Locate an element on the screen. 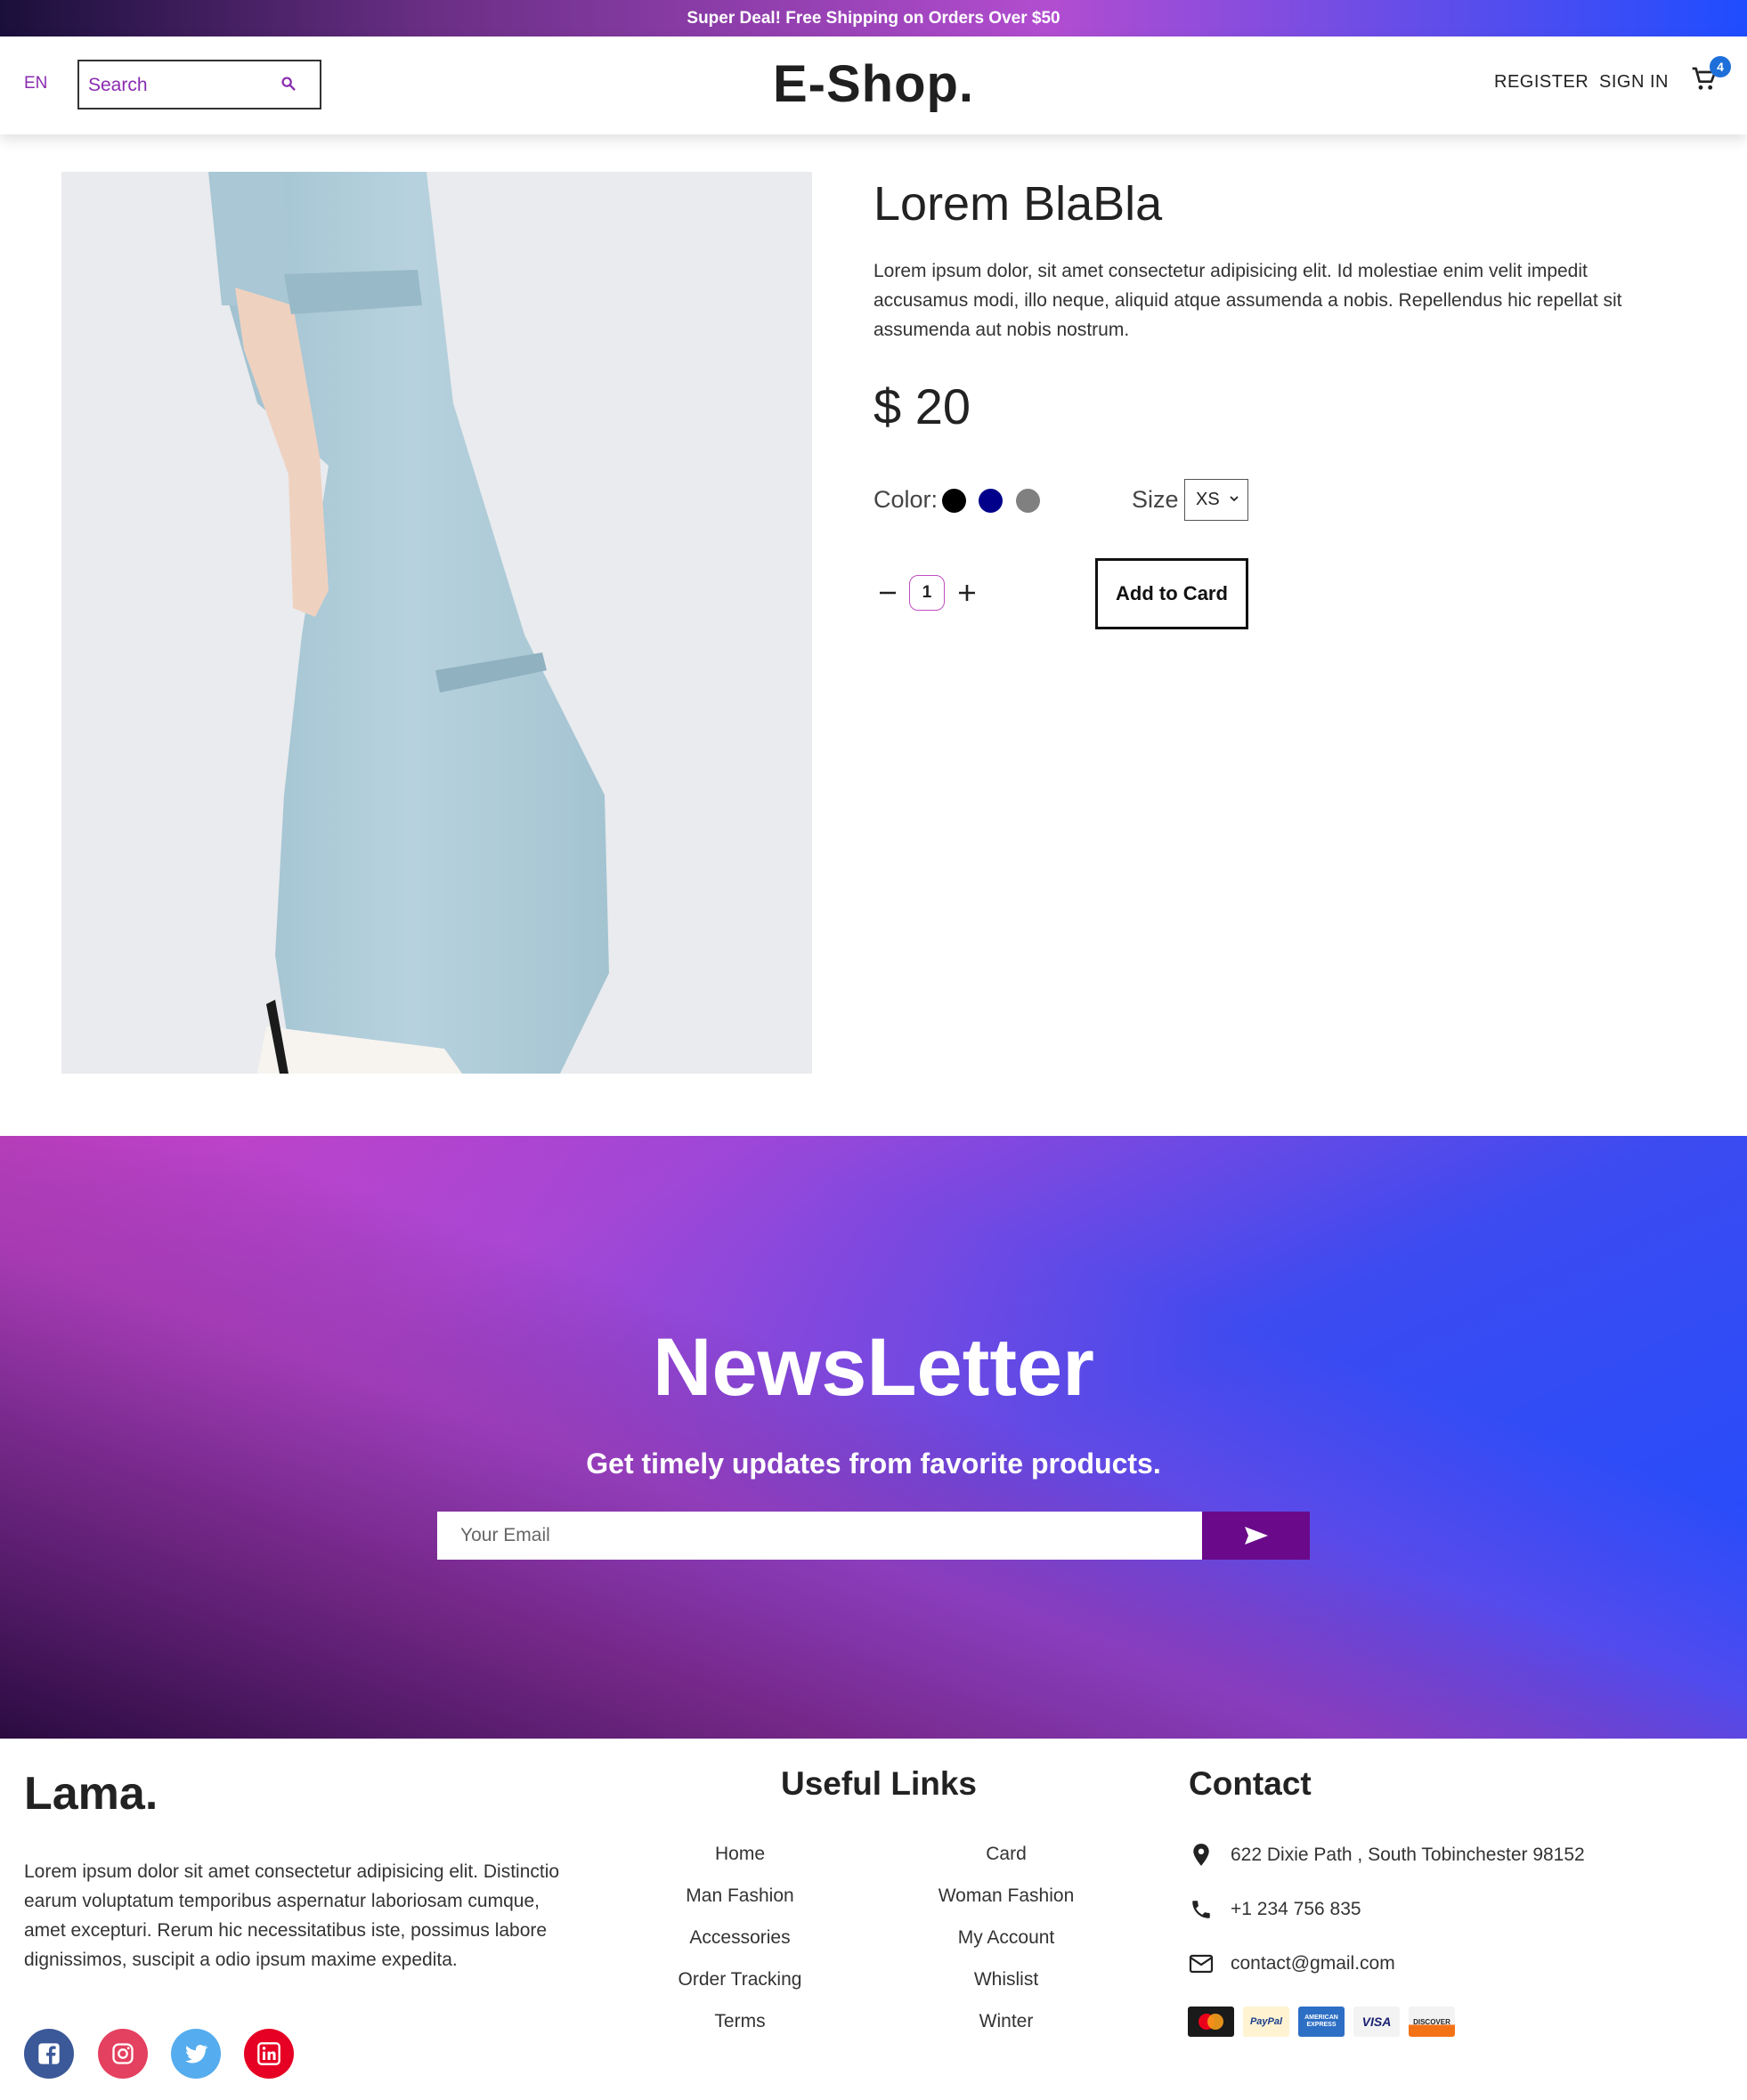  twitter-button is located at coordinates (196, 2054).